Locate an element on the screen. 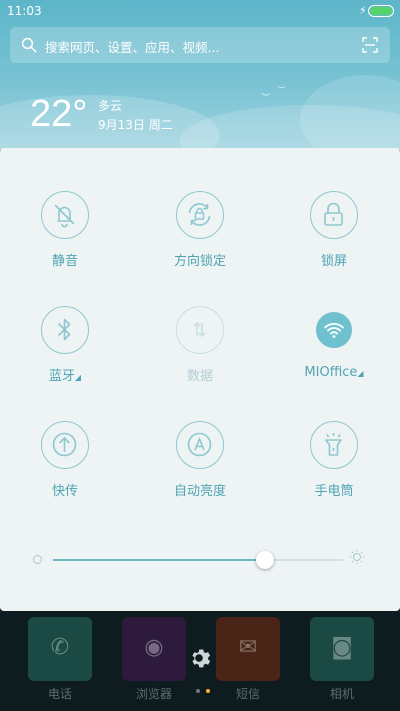 The width and height of the screenshot is (400, 711). charging-icon: ⚡ is located at coordinates (363, 10).